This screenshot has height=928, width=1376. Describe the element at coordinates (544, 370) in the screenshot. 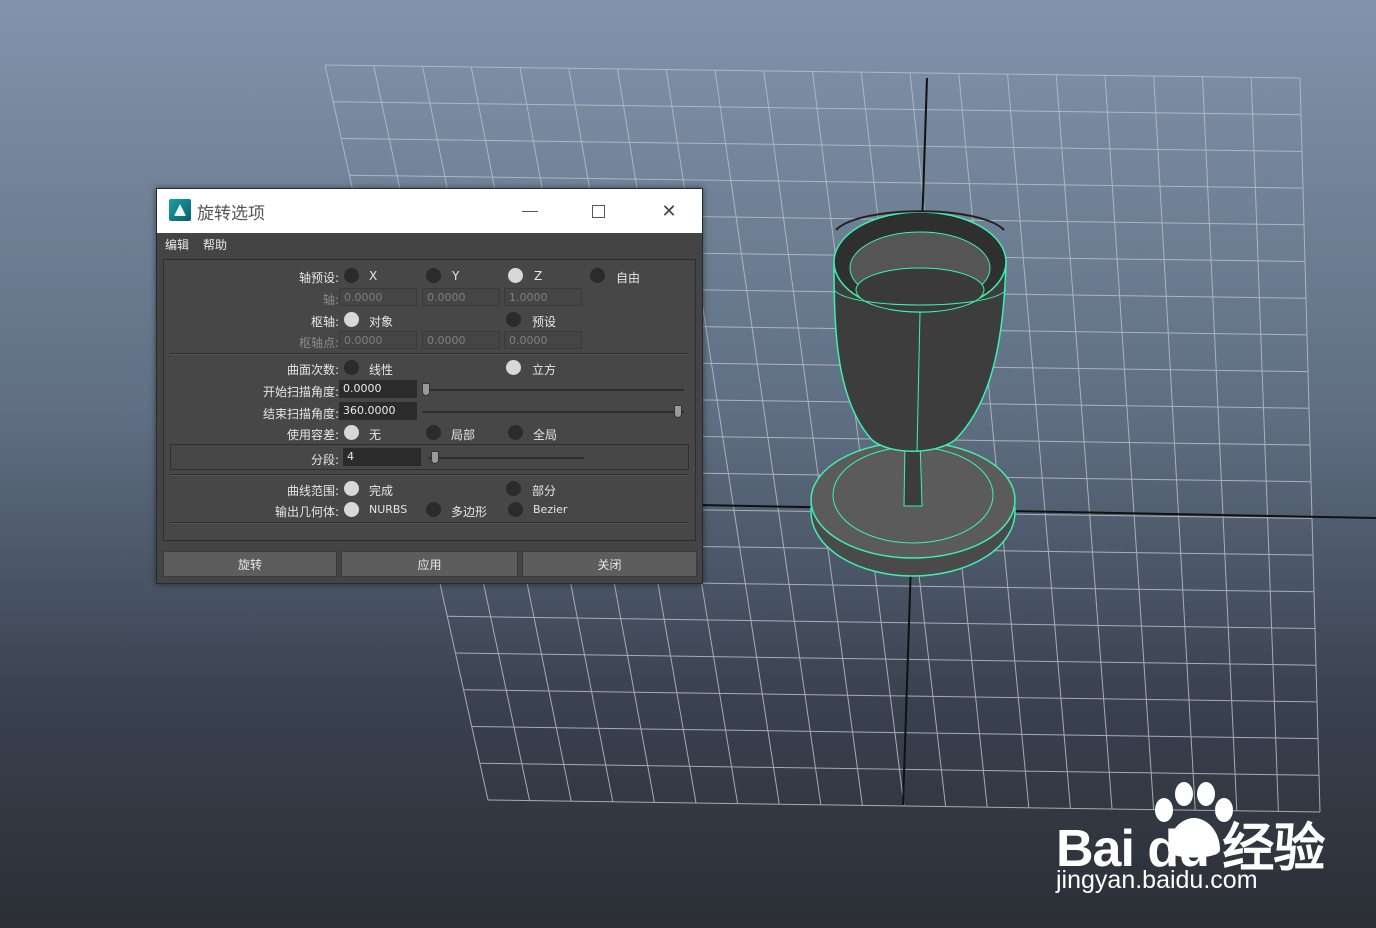

I see `radio-degree-cubic-label: 立方` at that location.